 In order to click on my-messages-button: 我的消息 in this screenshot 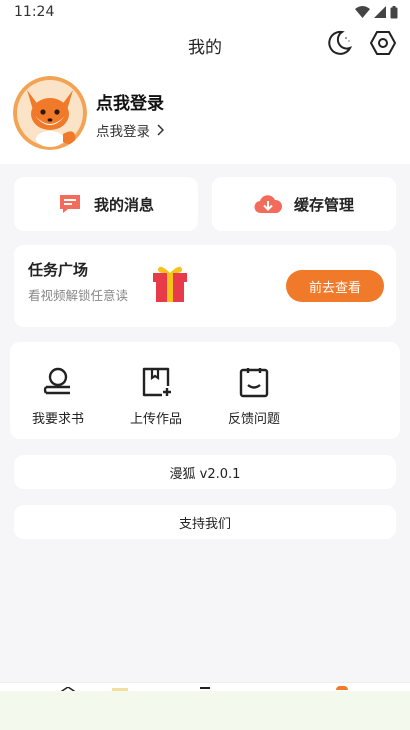, I will do `click(106, 204)`.